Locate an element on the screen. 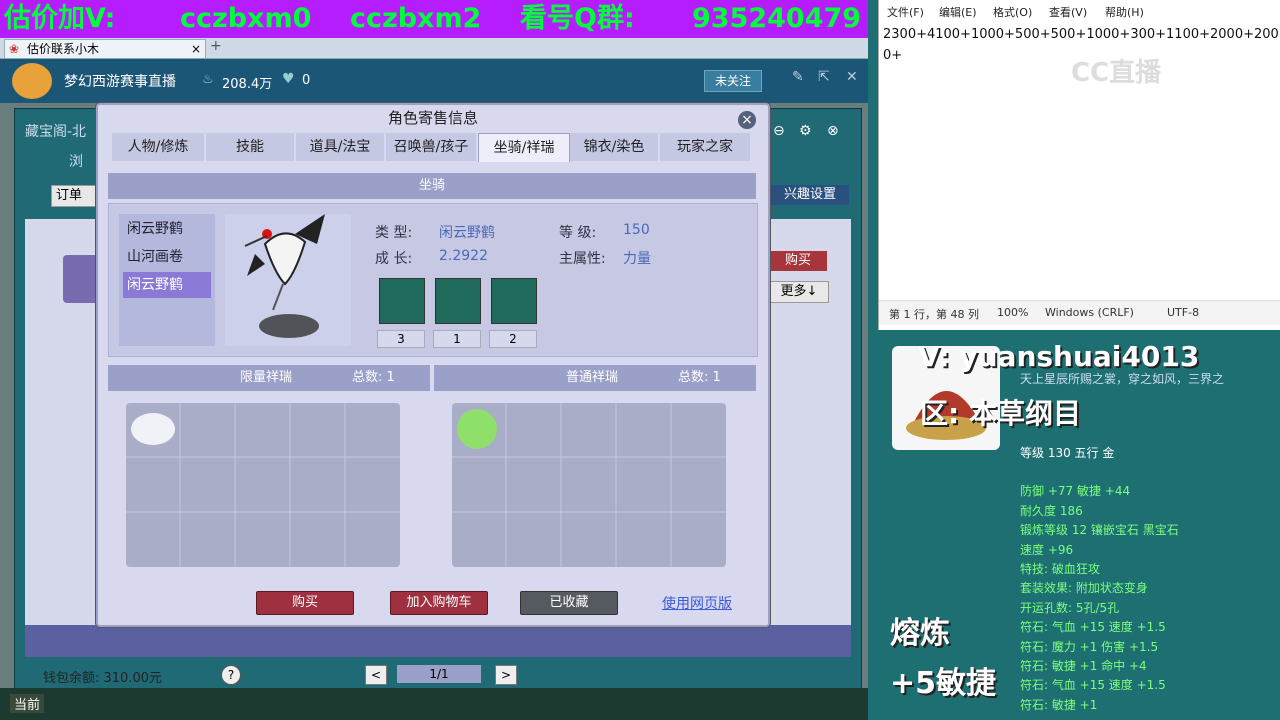 The width and height of the screenshot is (1280, 720). item-attr-line: 特技: 破血狂攻 is located at coordinates (1060, 569).